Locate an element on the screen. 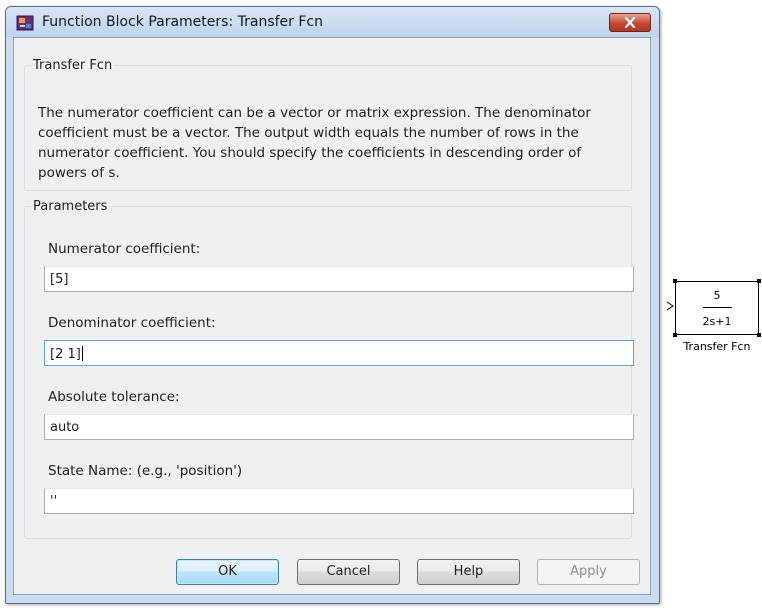  help-button: Help is located at coordinates (468, 572).